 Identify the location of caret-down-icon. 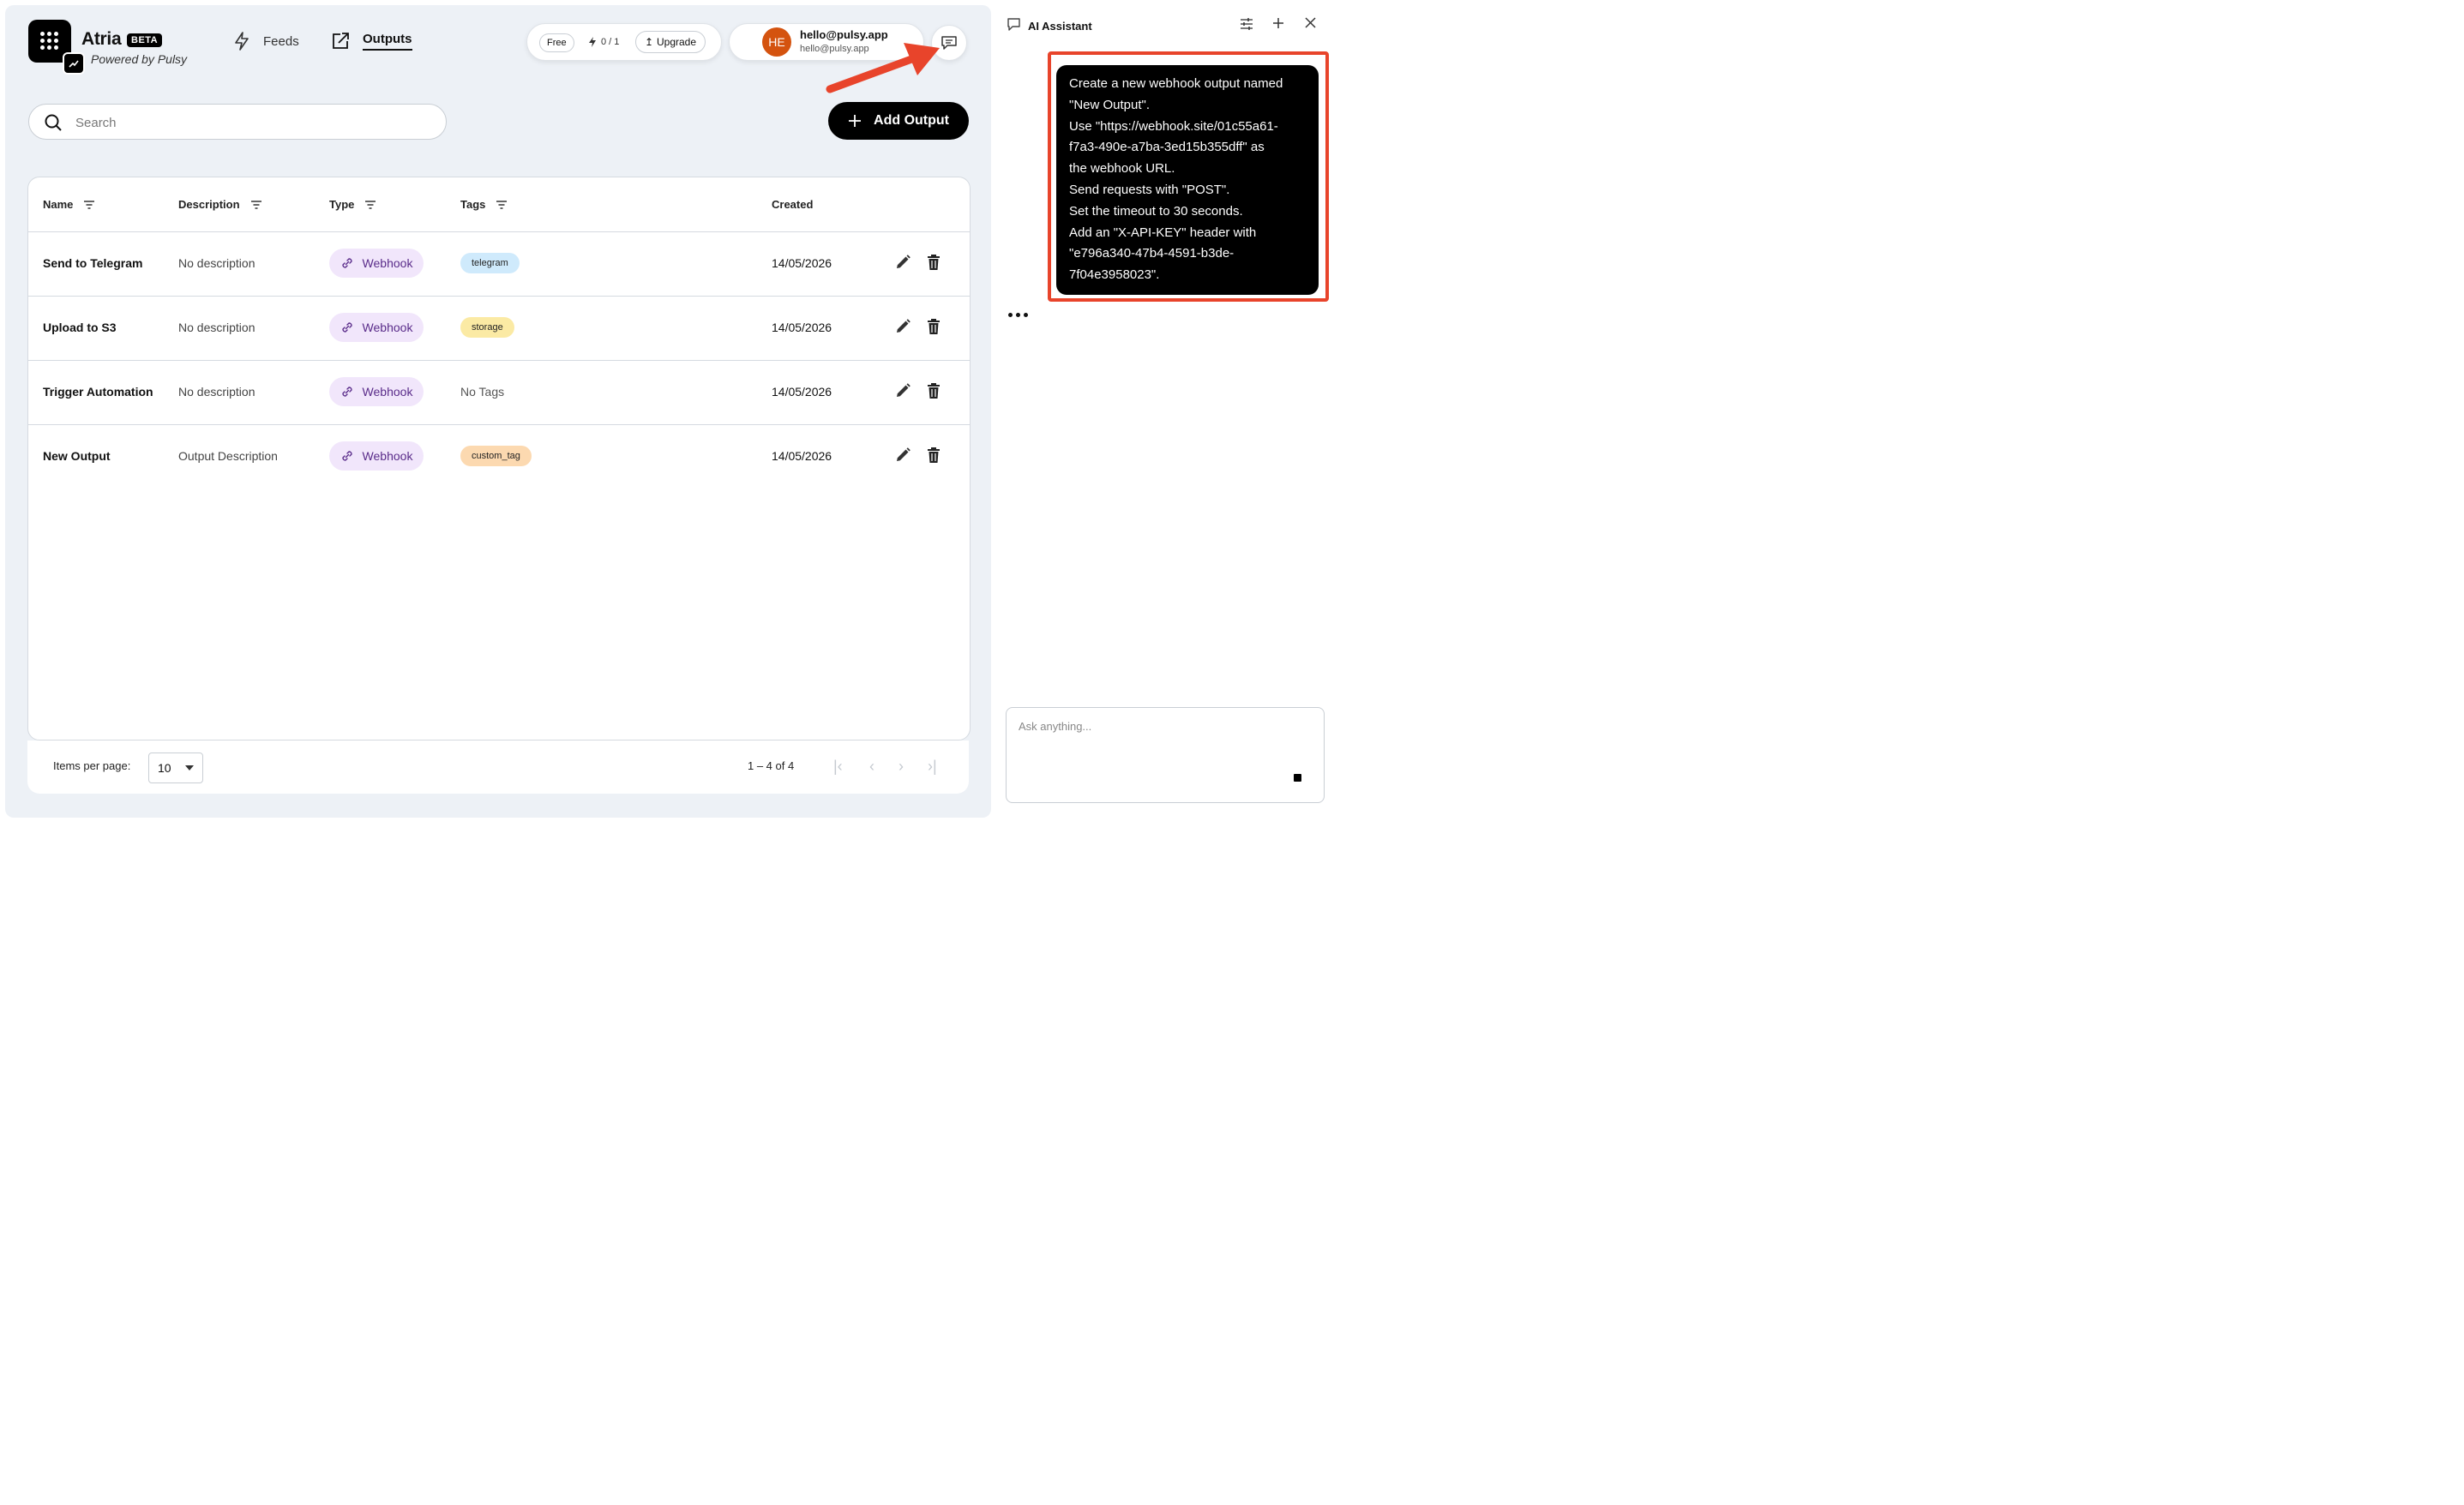
(189, 767).